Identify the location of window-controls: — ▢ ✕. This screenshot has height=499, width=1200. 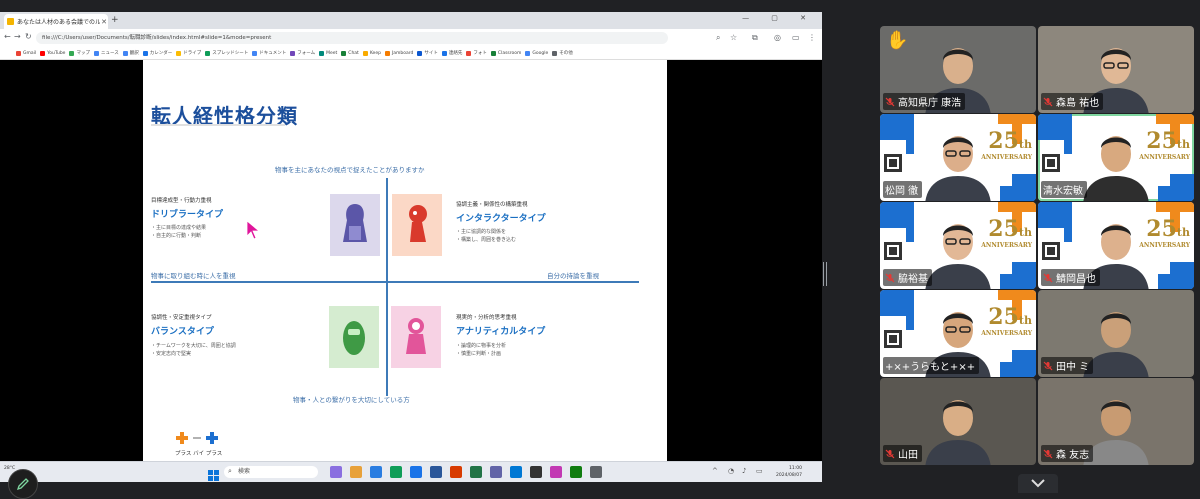
(779, 18).